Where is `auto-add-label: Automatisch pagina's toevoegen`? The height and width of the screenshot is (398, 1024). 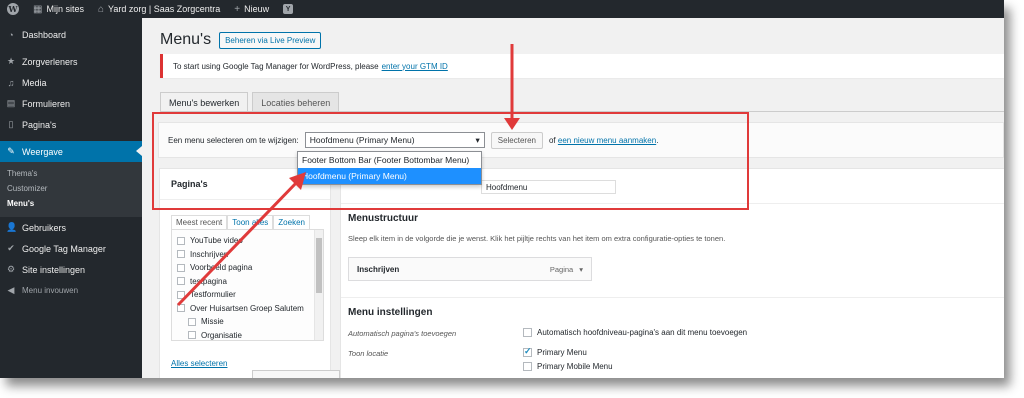
auto-add-label: Automatisch pagina's toevoegen is located at coordinates (402, 333).